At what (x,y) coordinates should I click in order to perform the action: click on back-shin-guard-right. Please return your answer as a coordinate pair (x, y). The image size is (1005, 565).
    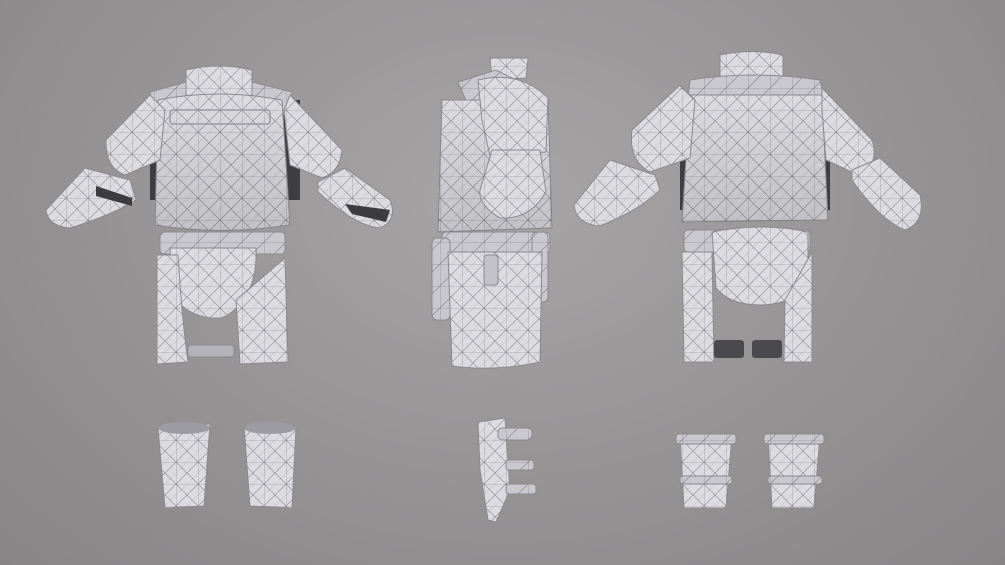
    Looking at the image, I should click on (794, 472).